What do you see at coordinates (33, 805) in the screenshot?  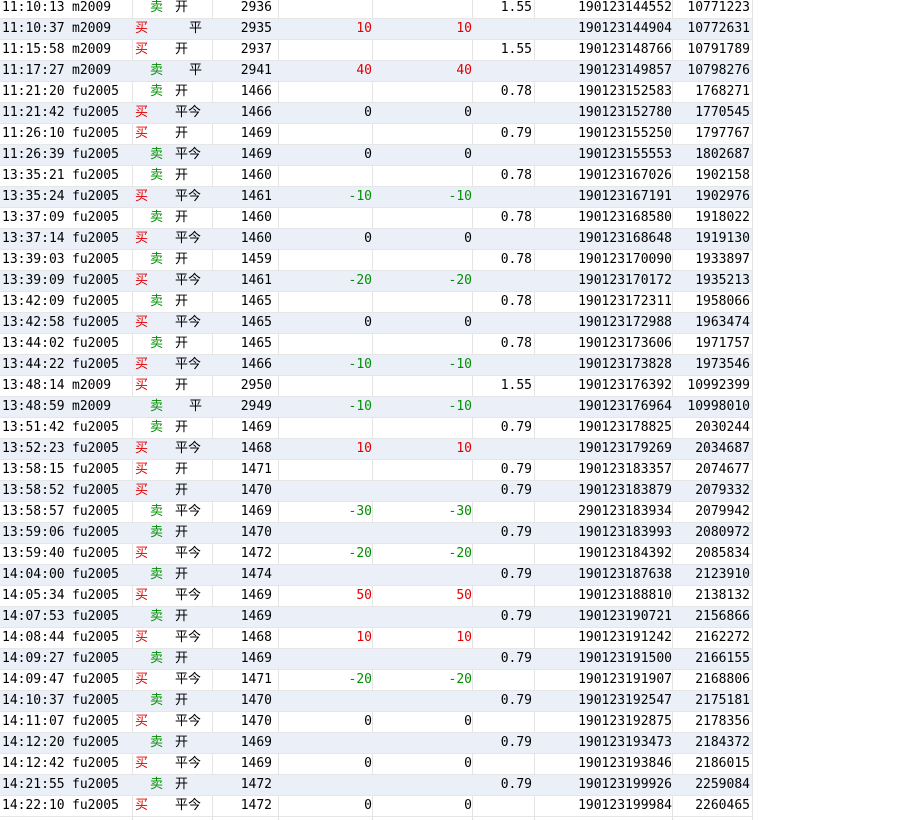 I see `trade-time: 14:22:10` at bounding box center [33, 805].